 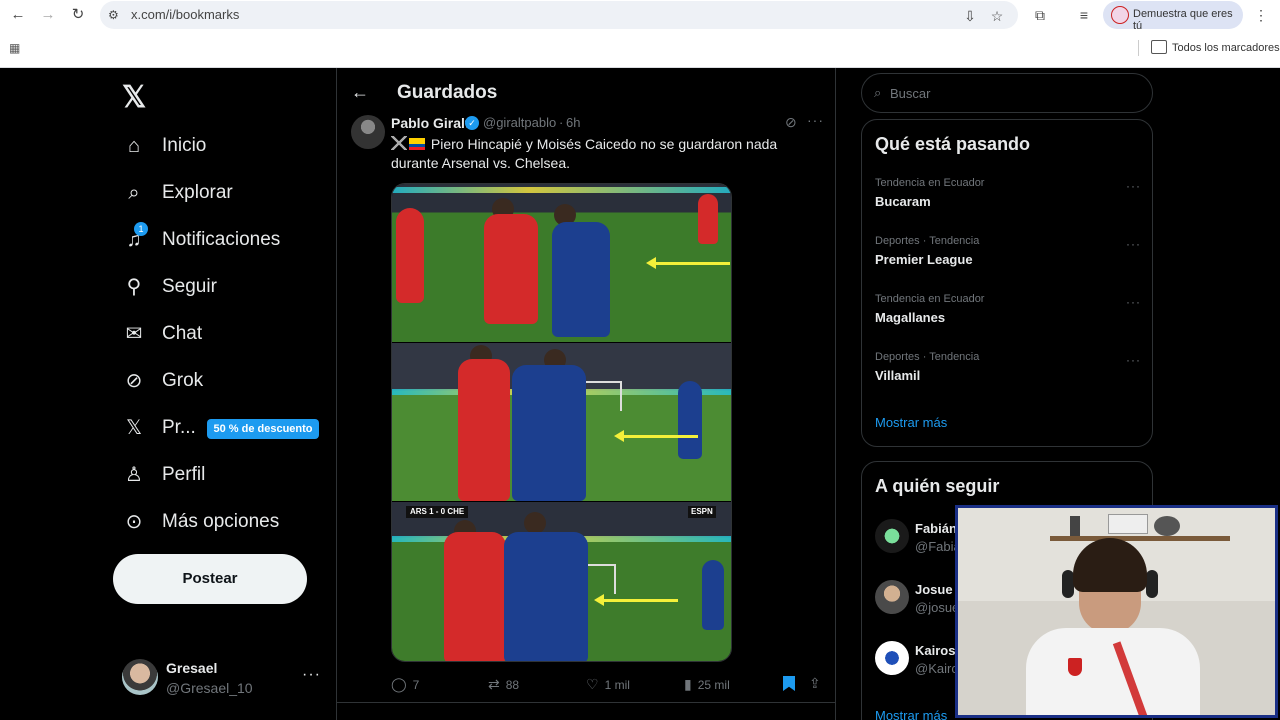 I want to click on install-app-icon: ⇩, so click(x=970, y=16).